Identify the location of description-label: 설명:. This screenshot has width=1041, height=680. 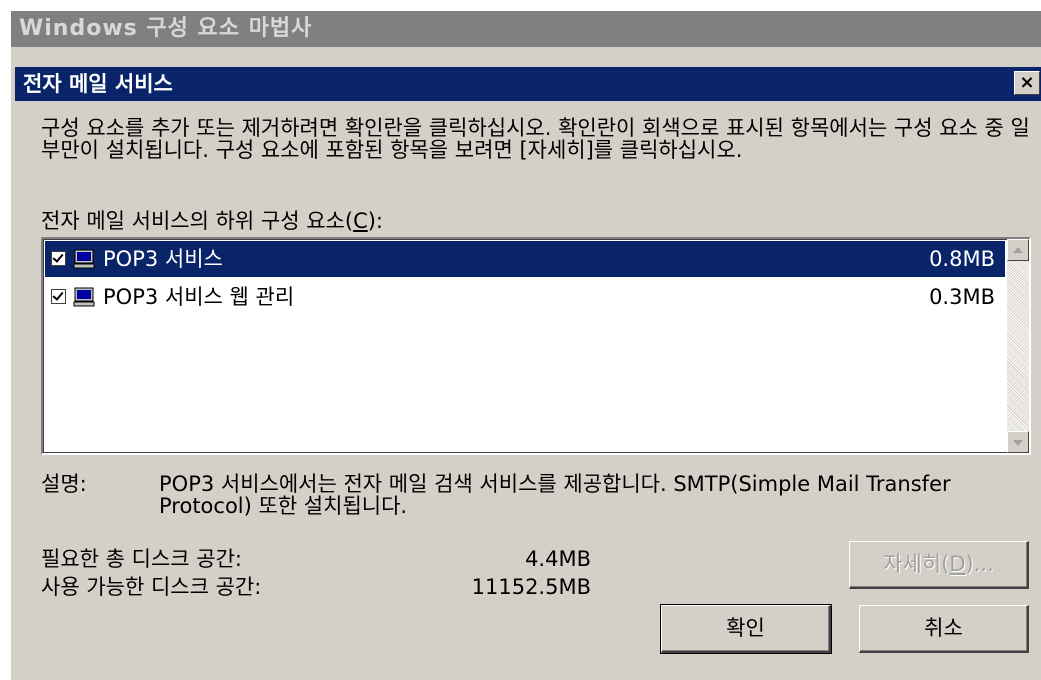
(64, 484).